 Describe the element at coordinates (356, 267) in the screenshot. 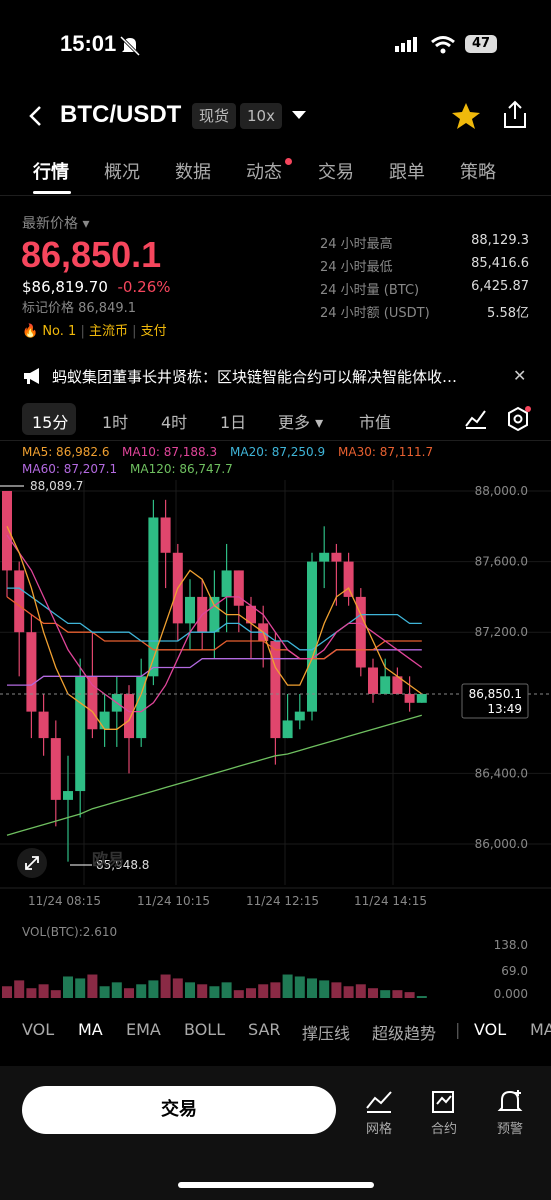

I see `stat-low-label: 24 小时最低` at that location.